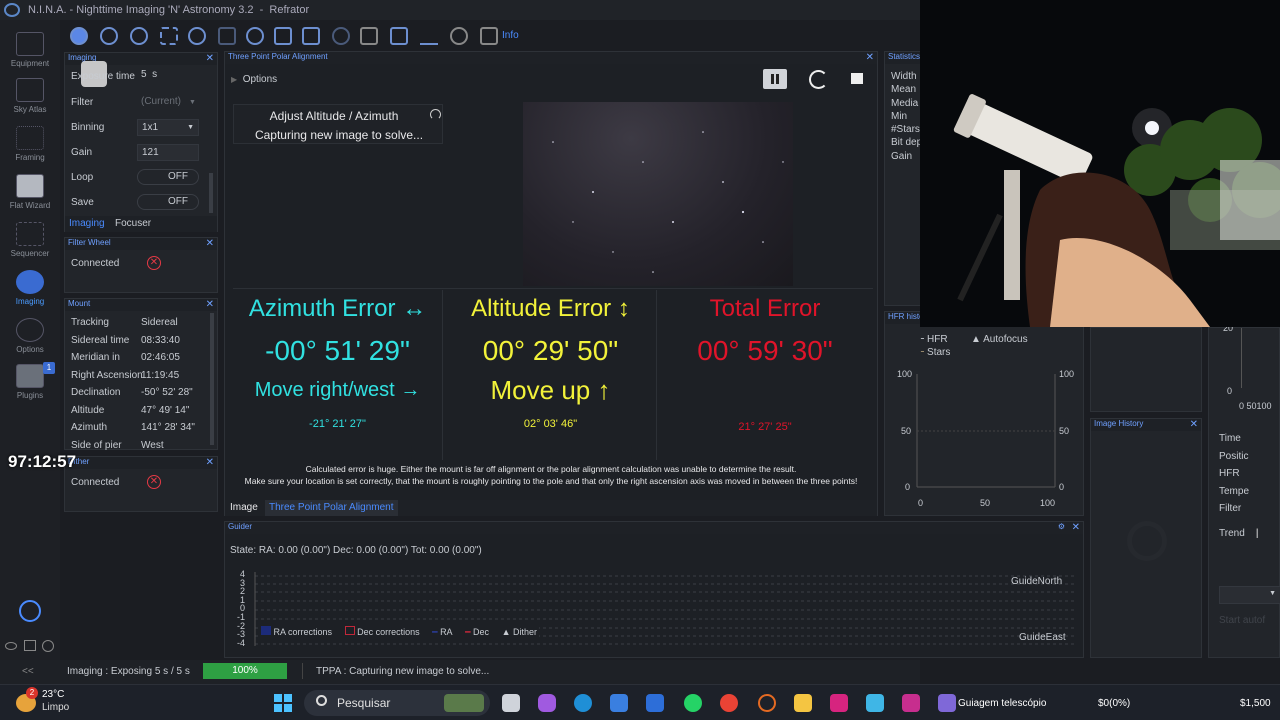  Describe the element at coordinates (936, 352) in the screenshot. I see `stars-legend: ╴Stars` at that location.